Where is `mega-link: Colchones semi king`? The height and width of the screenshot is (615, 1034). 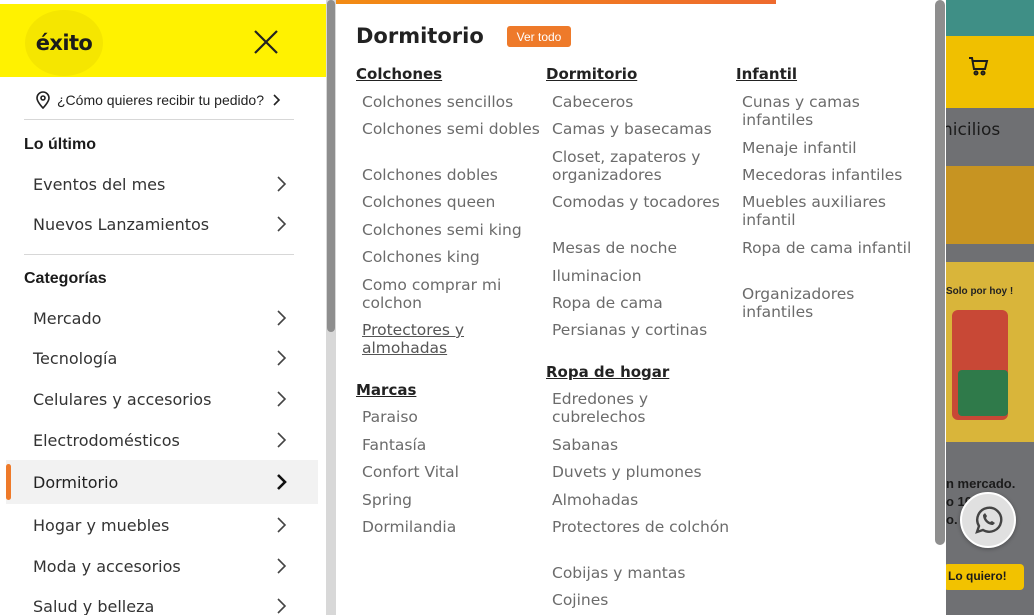 mega-link: Colchones semi king is located at coordinates (452, 230).